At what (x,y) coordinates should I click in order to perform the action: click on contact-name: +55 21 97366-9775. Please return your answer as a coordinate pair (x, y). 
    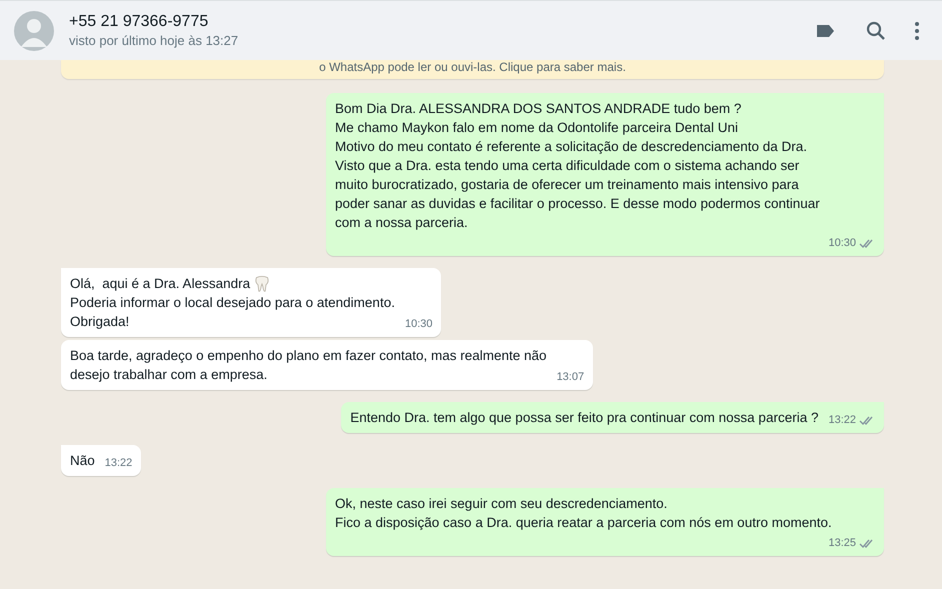
    Looking at the image, I should click on (441, 21).